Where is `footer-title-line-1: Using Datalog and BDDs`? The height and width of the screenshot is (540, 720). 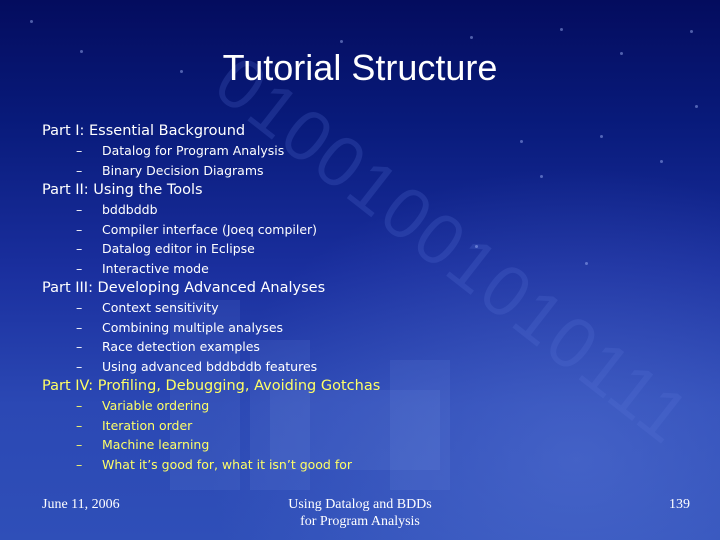 footer-title-line-1: Using Datalog and BDDs is located at coordinates (360, 504).